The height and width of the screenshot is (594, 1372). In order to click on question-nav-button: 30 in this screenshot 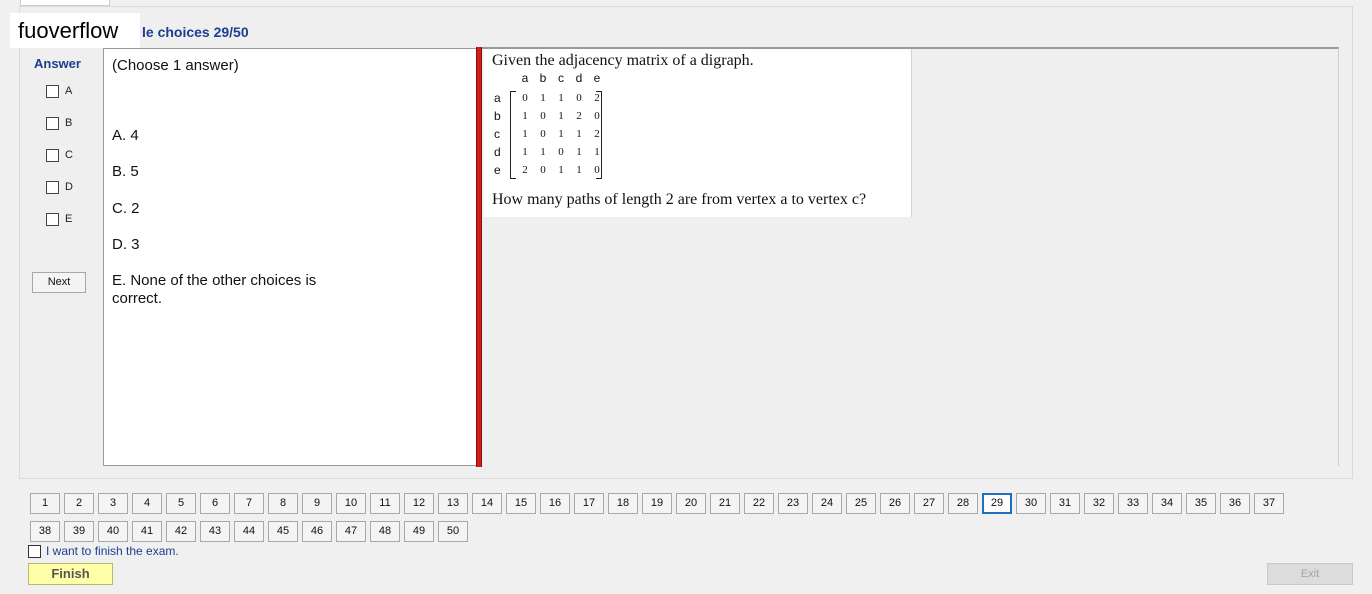, I will do `click(1031, 503)`.